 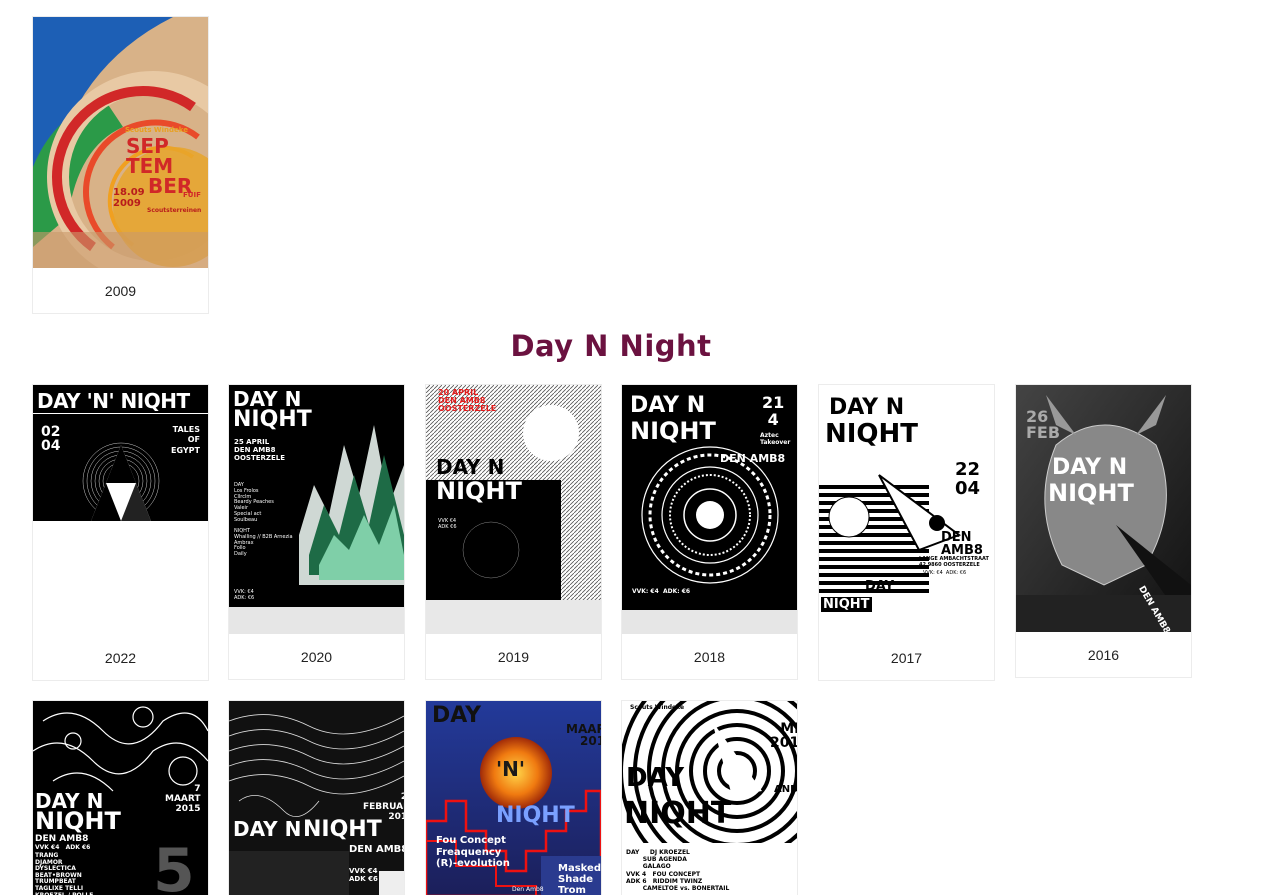 What do you see at coordinates (376, 849) in the screenshot?
I see `poster-2014-venue: DEN AMB8` at bounding box center [376, 849].